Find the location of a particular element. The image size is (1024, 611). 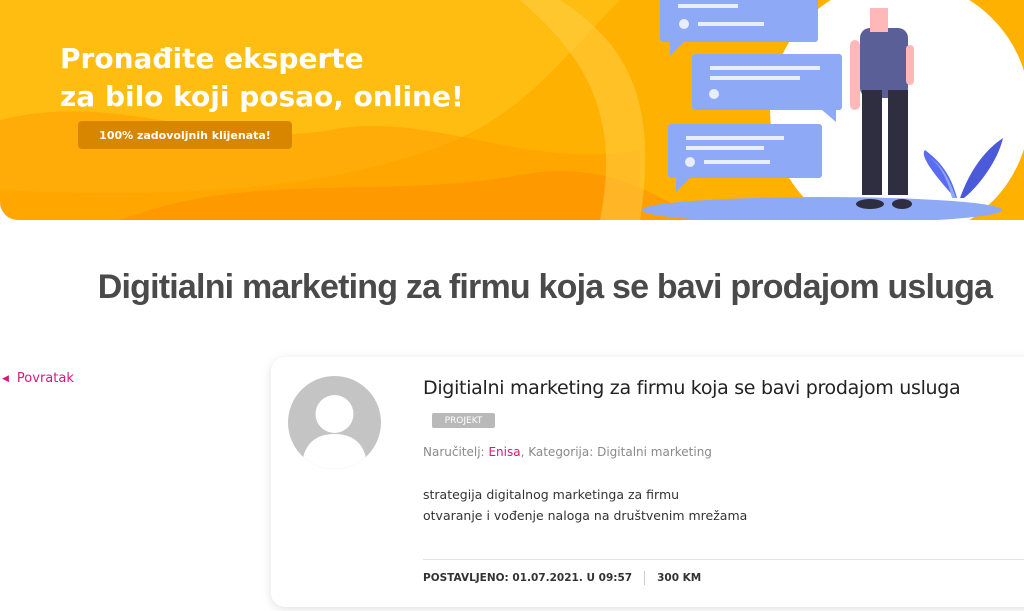

user-placeholder-icon is located at coordinates (334, 432).